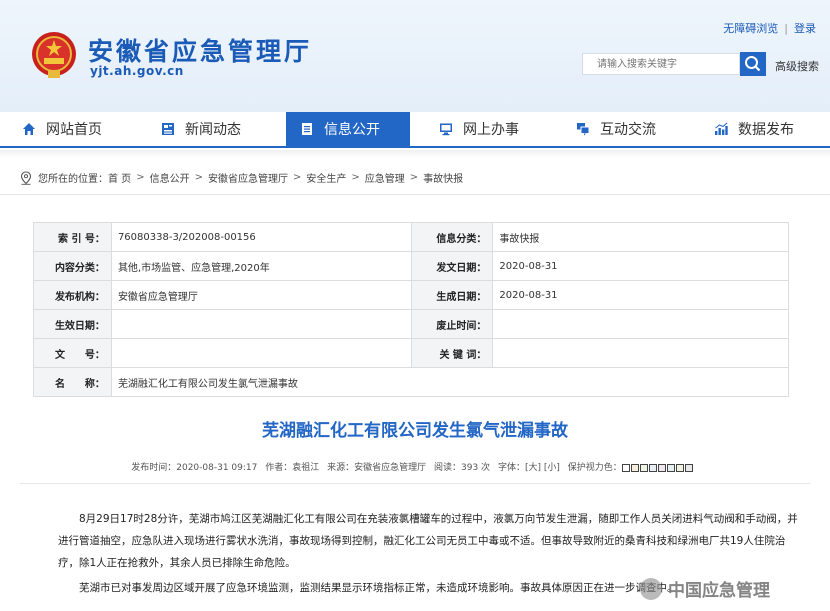 The height and width of the screenshot is (611, 830). I want to click on breadcrumb-prefix: 您所在的位置：, so click(73, 179).